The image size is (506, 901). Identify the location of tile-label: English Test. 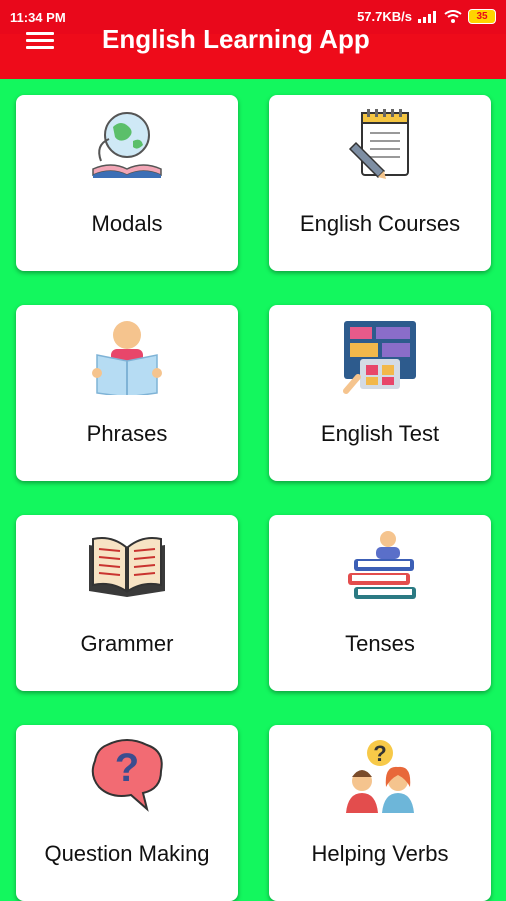
(380, 433).